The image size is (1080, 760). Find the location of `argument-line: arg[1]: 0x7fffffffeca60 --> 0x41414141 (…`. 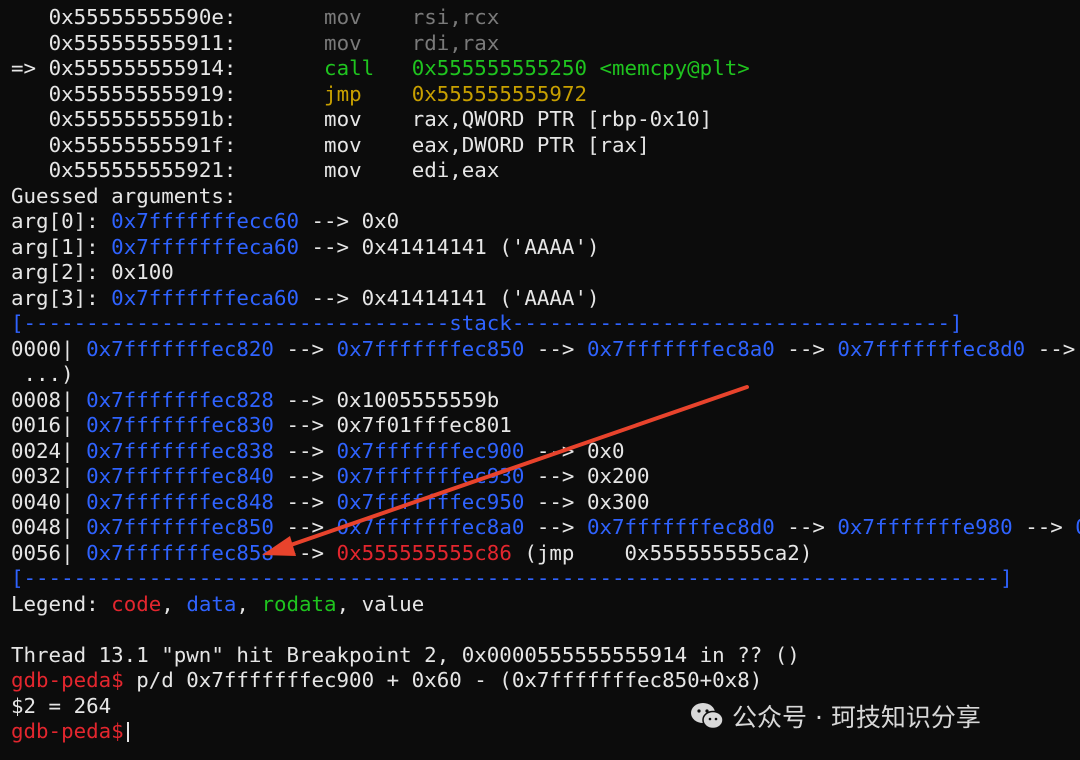

argument-line: arg[1]: 0x7fffffffeca60 --> 0x41414141 (… is located at coordinates (305, 248).